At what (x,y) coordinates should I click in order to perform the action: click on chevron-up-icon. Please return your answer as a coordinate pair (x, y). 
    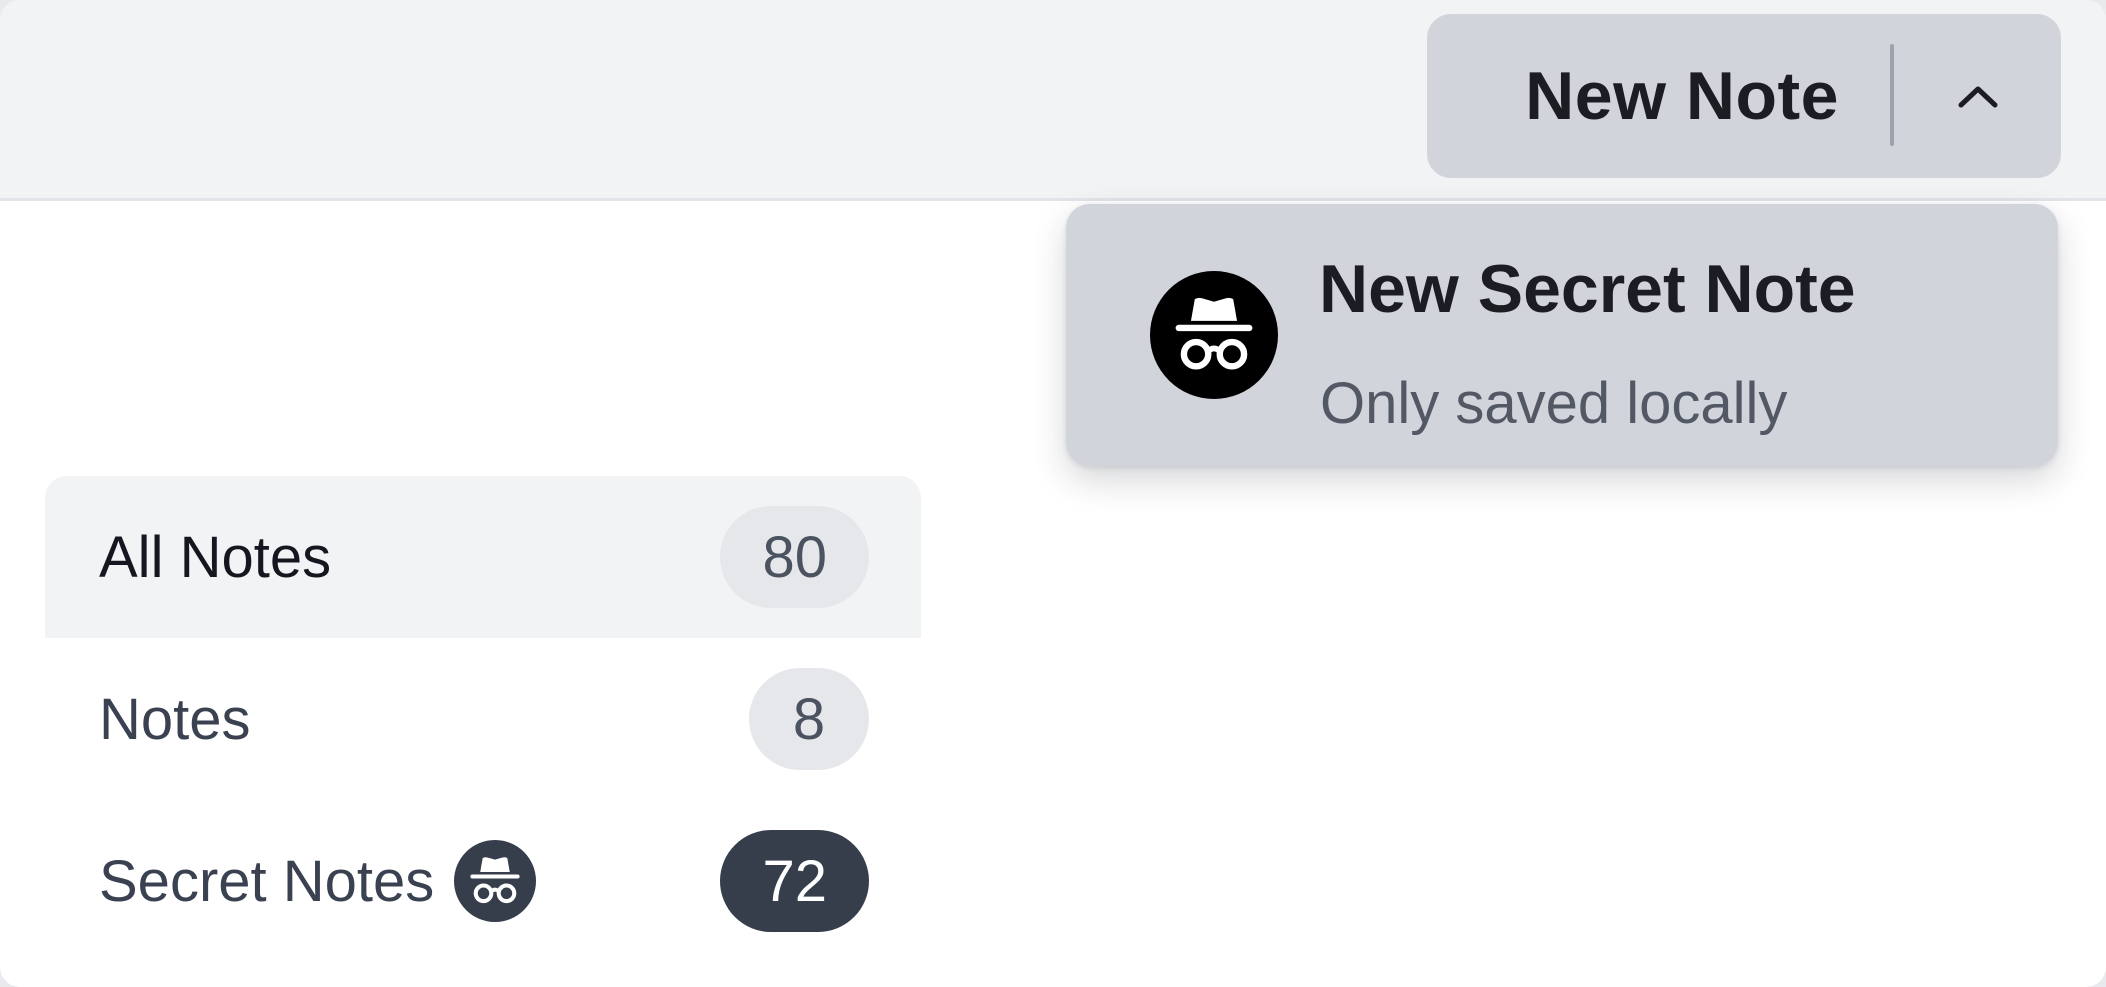
    Looking at the image, I should click on (1977, 97).